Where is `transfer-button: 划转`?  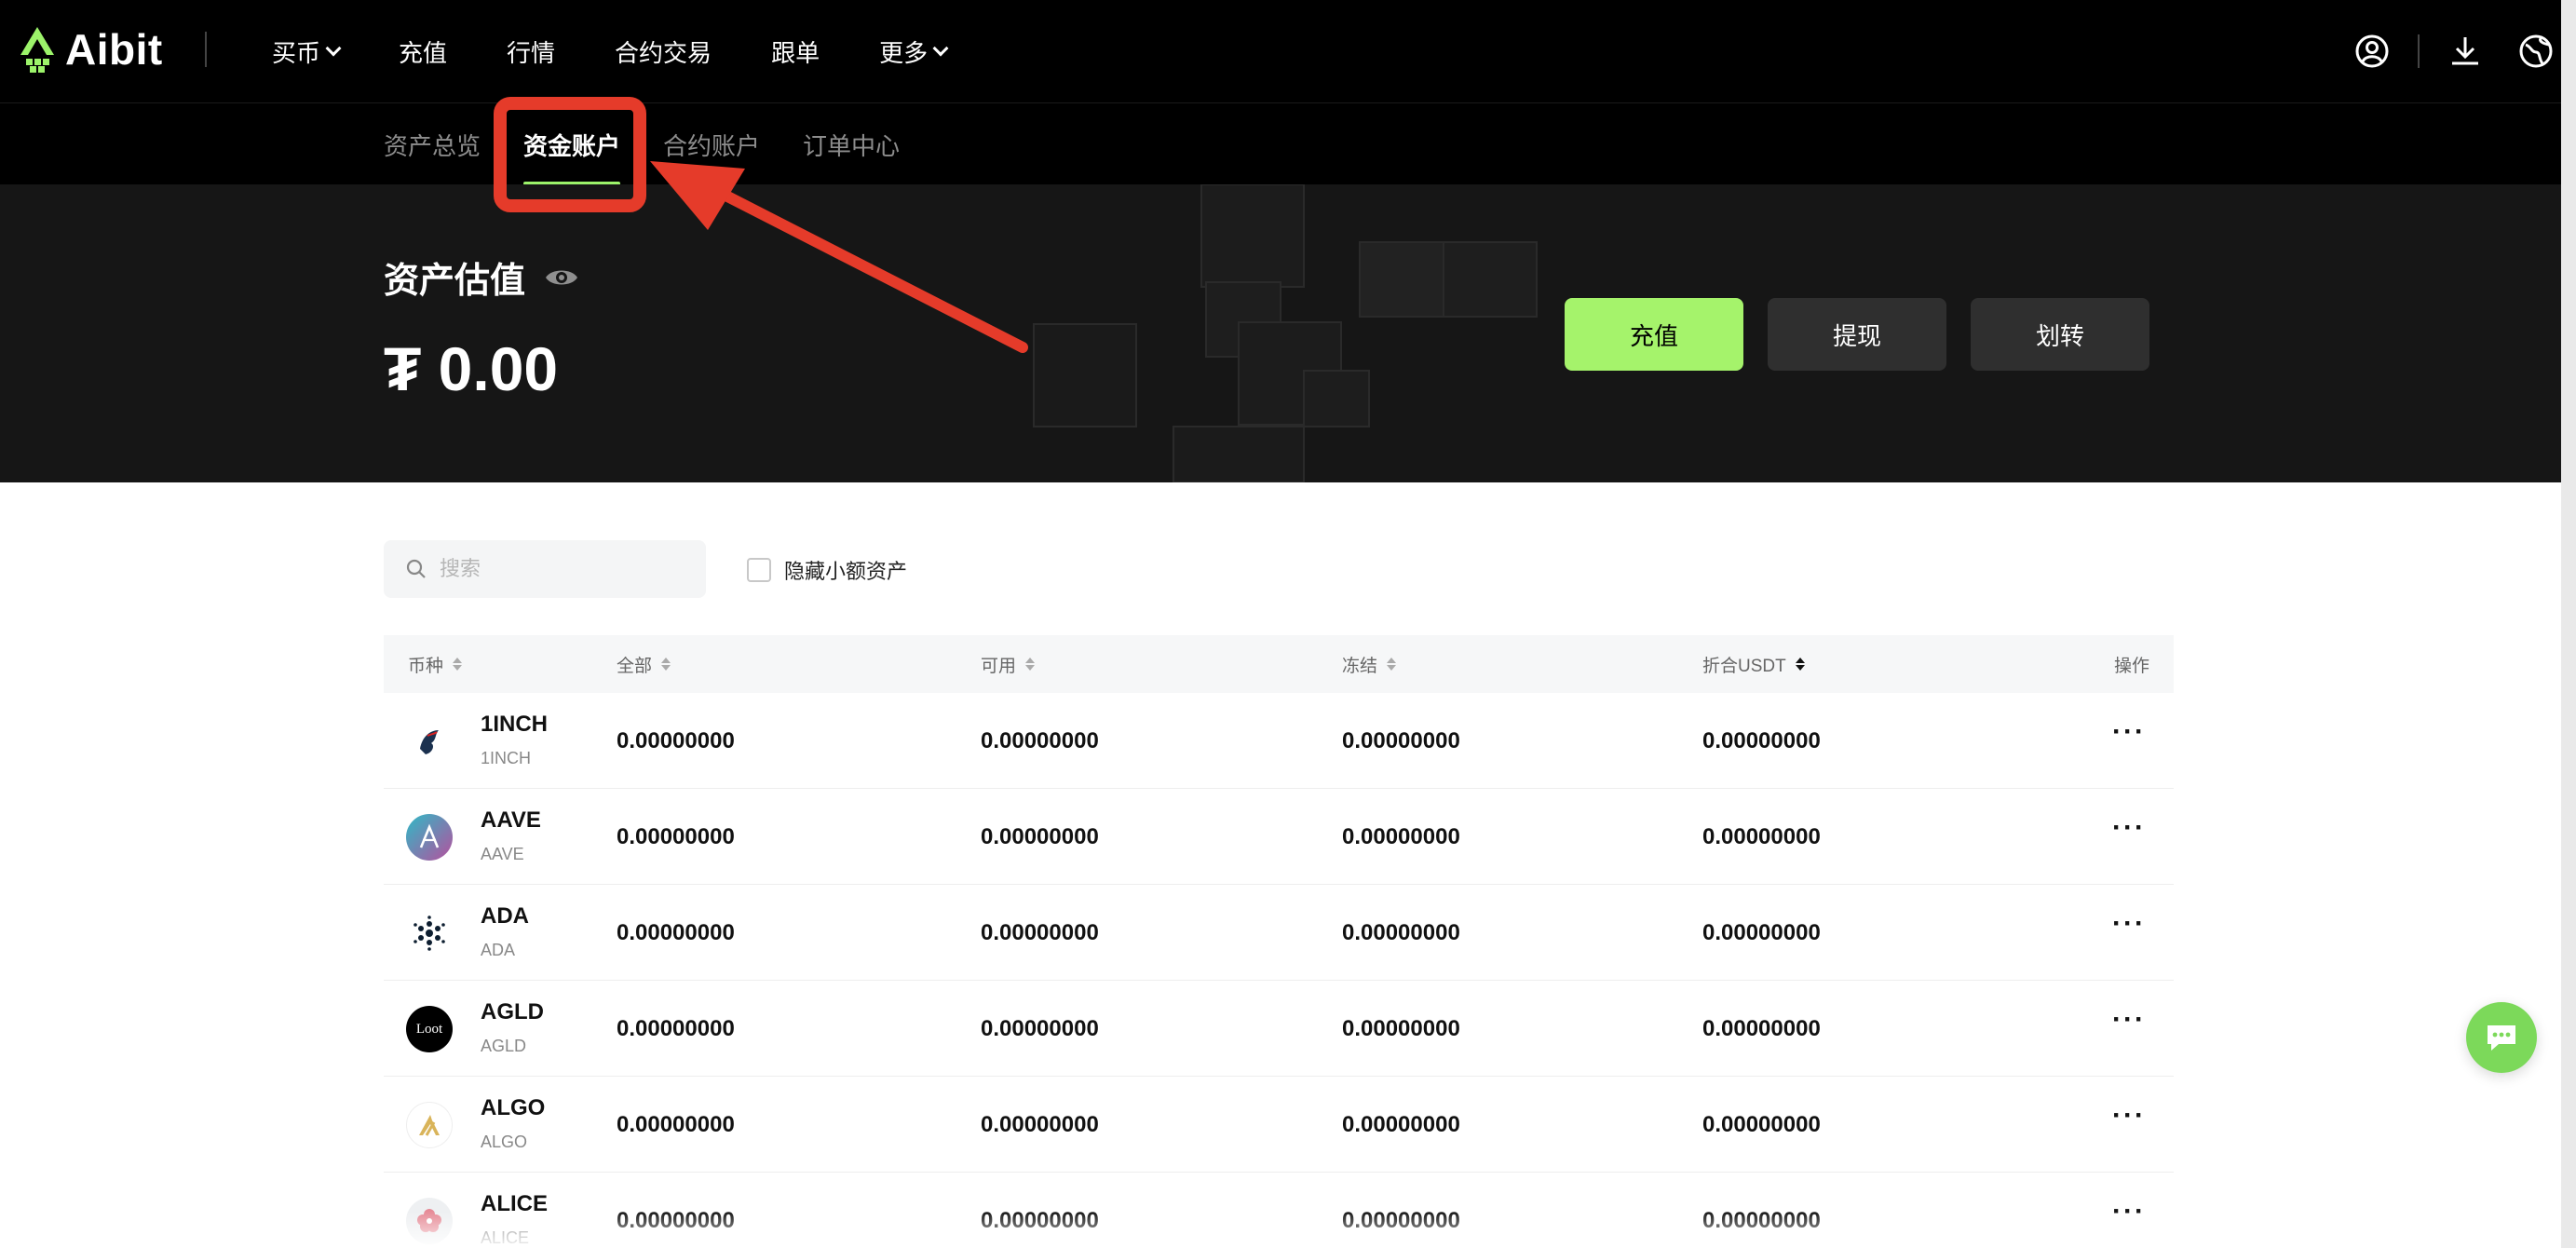 transfer-button: 划转 is located at coordinates (2060, 334).